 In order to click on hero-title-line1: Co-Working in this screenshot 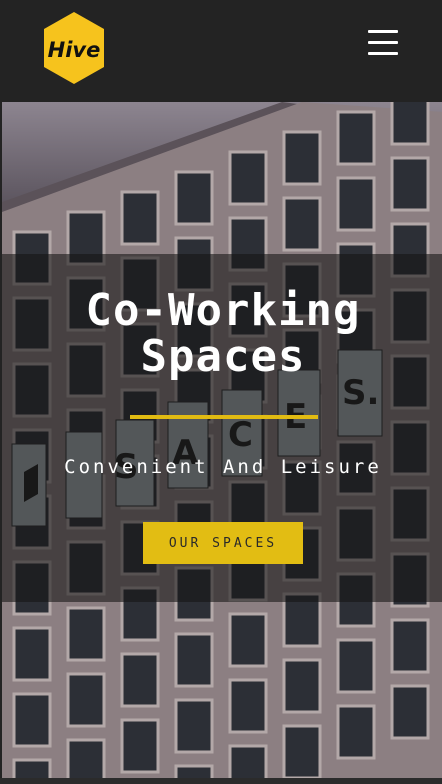, I will do `click(223, 310)`.